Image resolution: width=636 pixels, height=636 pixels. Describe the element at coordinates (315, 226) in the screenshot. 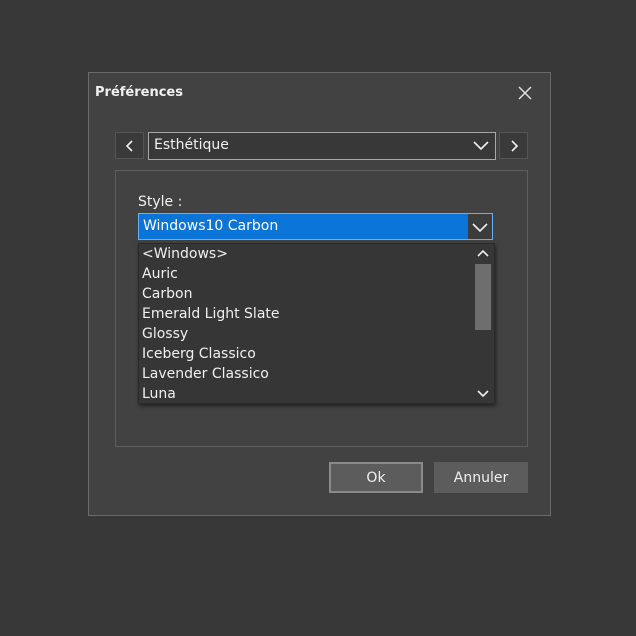

I see `style-combobox: Windows10 Carbon` at that location.